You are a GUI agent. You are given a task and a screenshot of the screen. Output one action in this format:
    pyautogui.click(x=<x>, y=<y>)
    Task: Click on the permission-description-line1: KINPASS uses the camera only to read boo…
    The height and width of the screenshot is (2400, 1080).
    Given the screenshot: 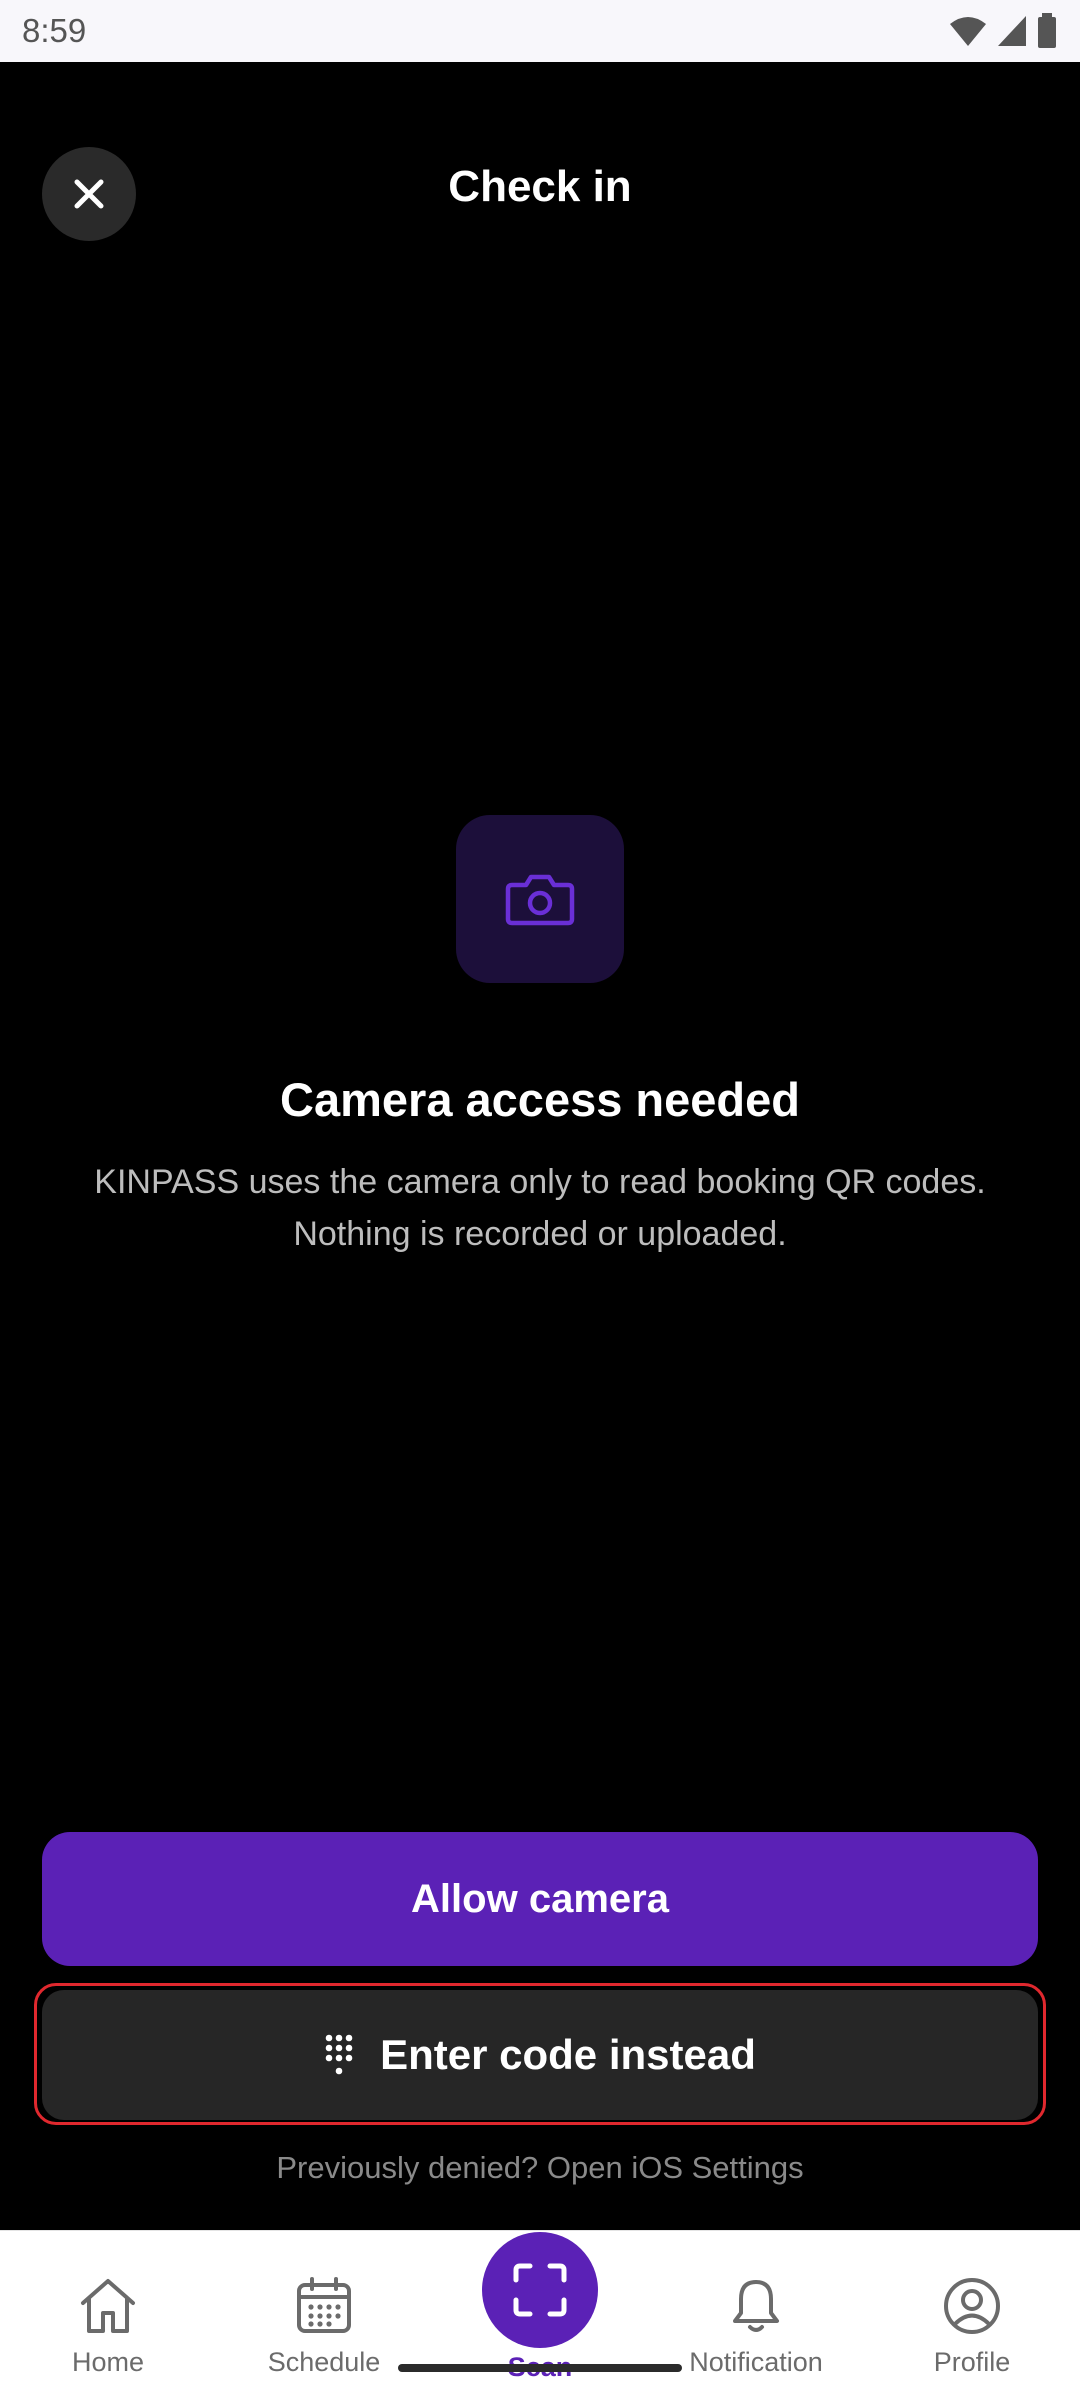 What is the action you would take?
    pyautogui.click(x=540, y=1182)
    